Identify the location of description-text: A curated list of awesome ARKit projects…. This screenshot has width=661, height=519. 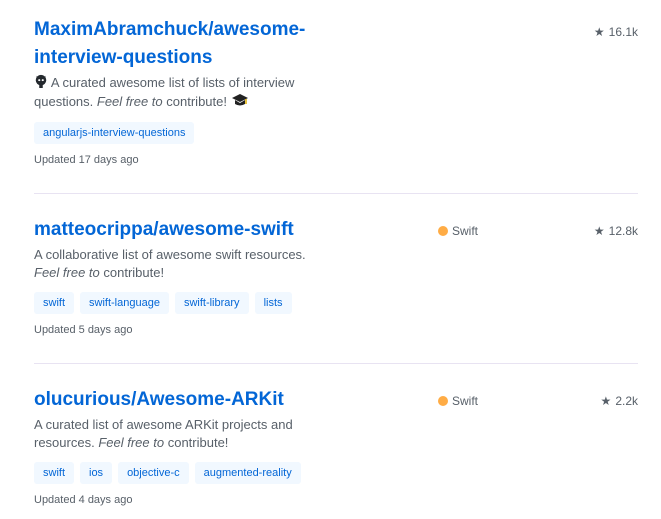
(163, 433).